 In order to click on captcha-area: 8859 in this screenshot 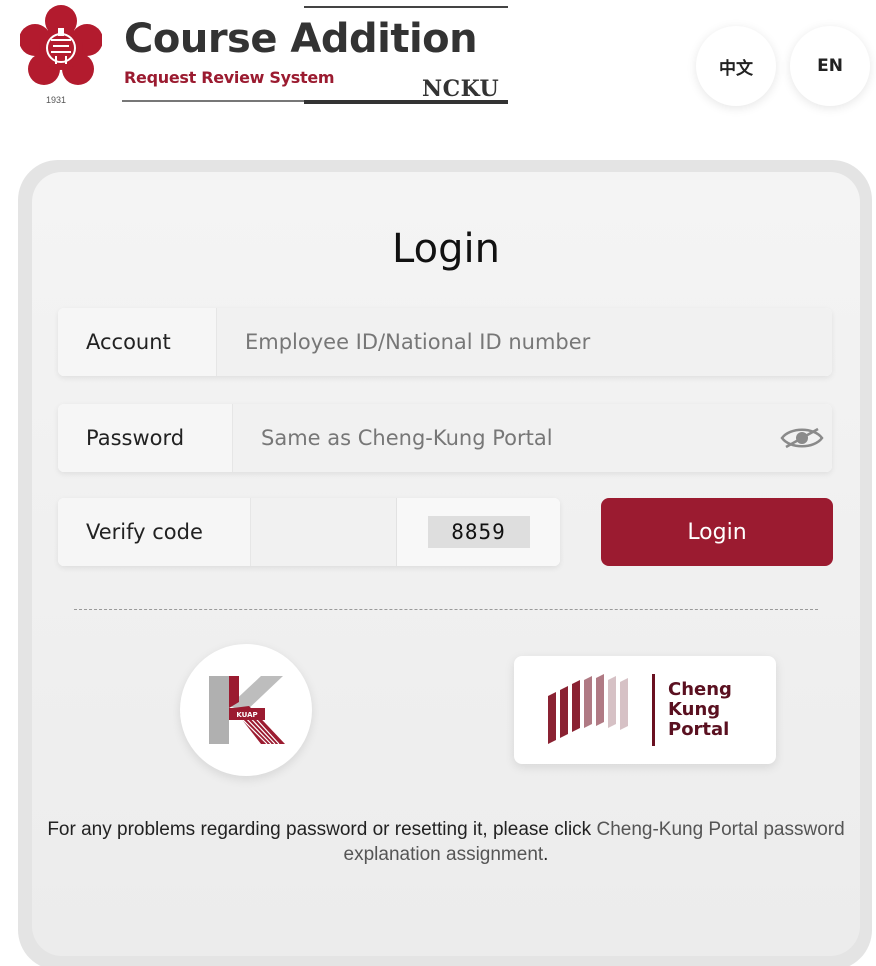, I will do `click(478, 532)`.